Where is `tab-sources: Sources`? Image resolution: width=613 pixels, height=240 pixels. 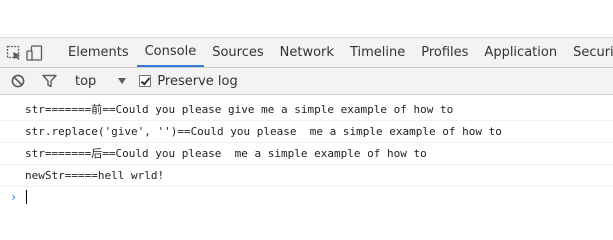
tab-sources: Sources is located at coordinates (237, 52).